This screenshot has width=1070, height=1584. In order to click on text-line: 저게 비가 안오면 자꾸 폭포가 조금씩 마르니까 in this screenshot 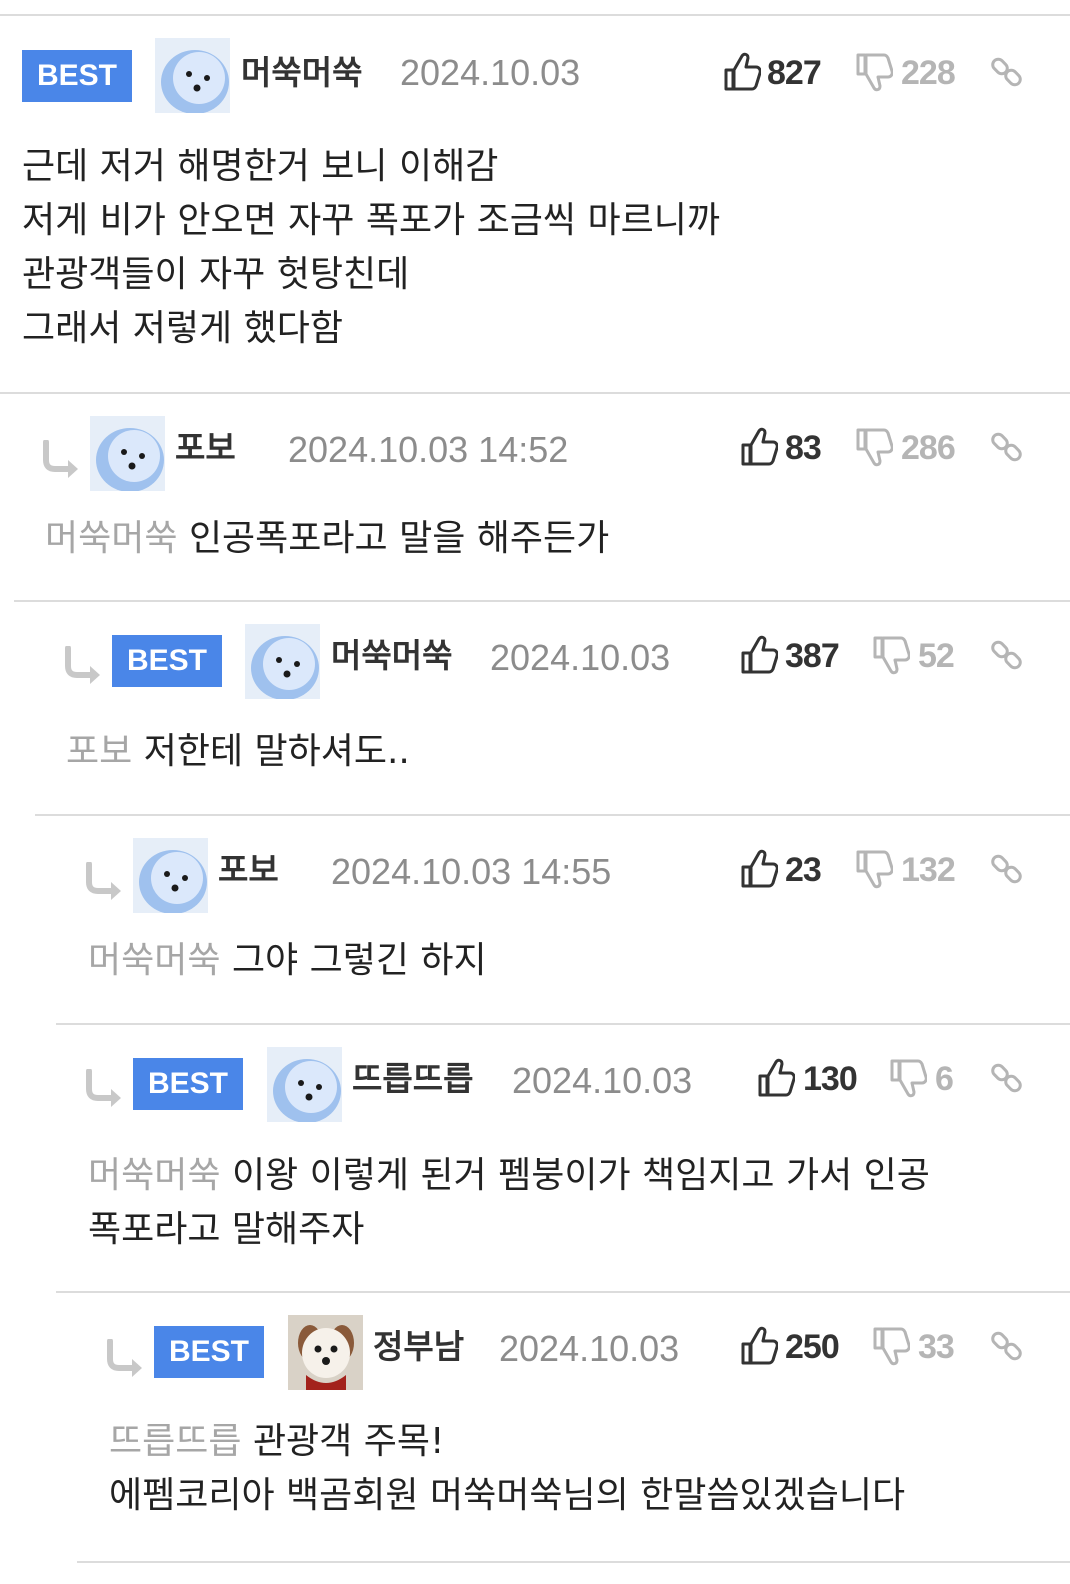, I will do `click(371, 220)`.